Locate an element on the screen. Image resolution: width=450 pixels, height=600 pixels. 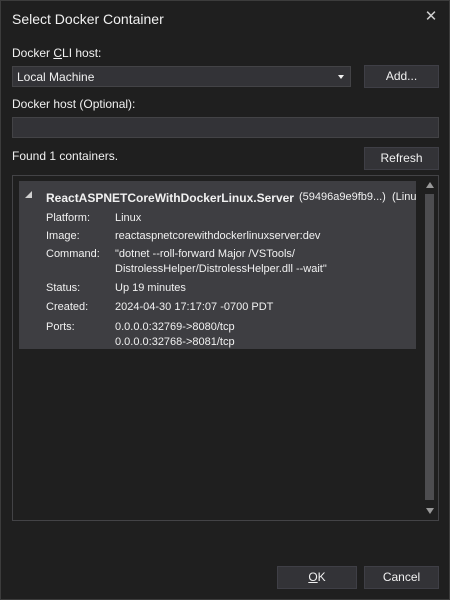
title-bar: Select Docker Container ✕ is located at coordinates (225, 18).